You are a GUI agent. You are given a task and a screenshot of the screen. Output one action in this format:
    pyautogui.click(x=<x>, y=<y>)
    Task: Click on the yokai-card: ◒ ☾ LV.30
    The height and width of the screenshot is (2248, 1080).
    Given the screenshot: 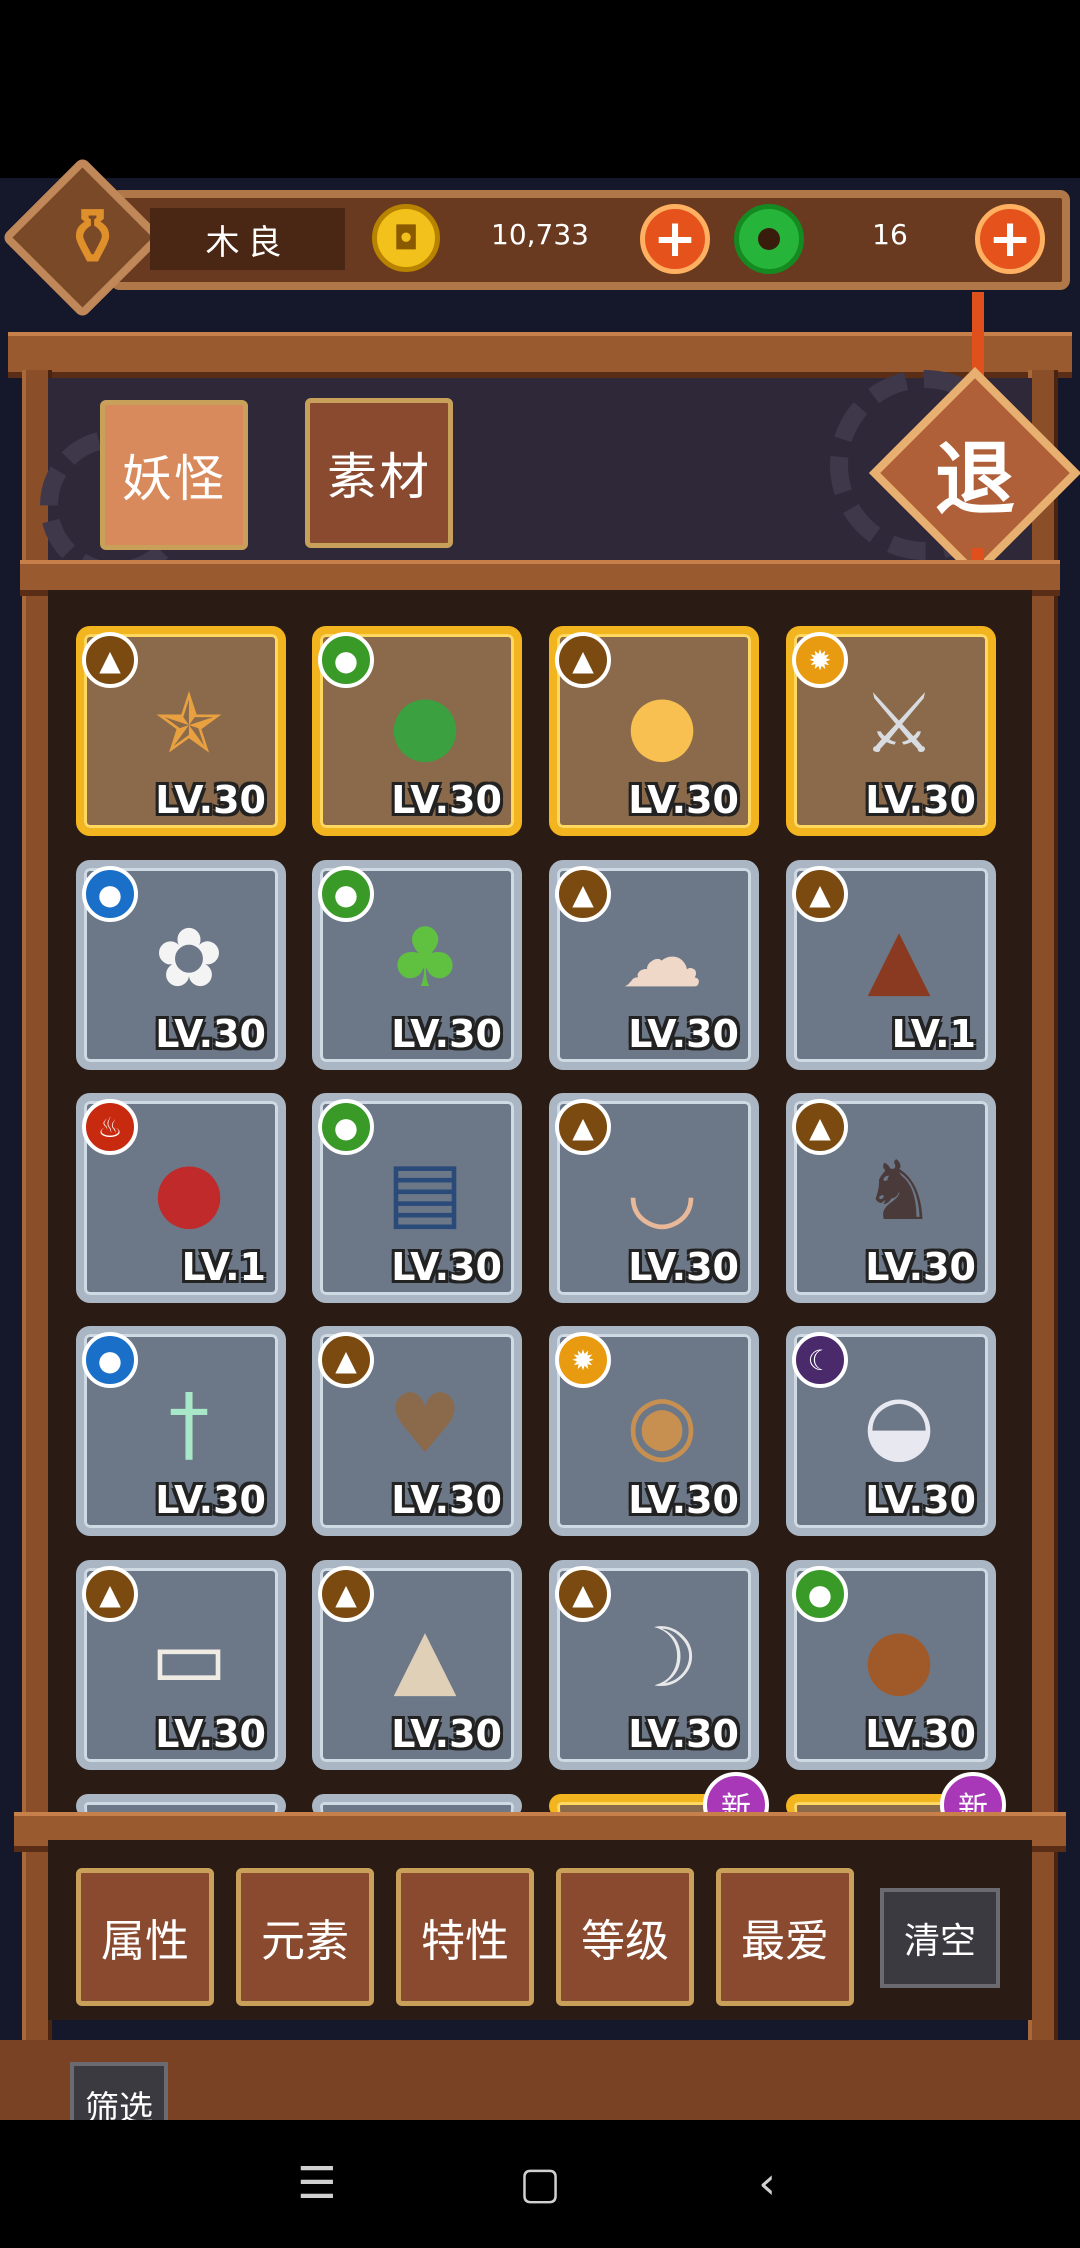 What is the action you would take?
    pyautogui.click(x=891, y=1431)
    